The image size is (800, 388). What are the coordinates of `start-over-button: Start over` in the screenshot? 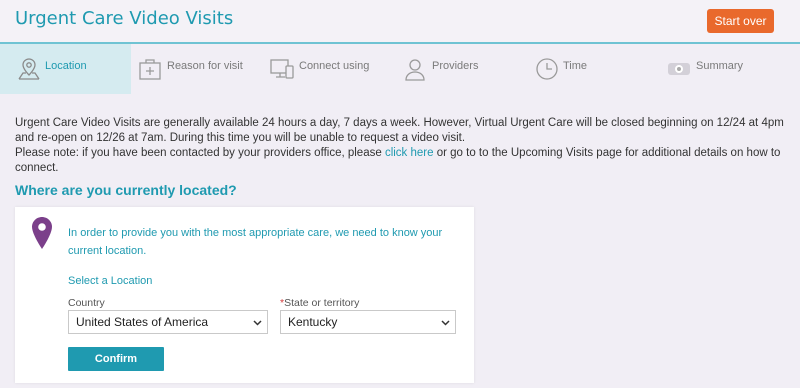 It's located at (740, 21).